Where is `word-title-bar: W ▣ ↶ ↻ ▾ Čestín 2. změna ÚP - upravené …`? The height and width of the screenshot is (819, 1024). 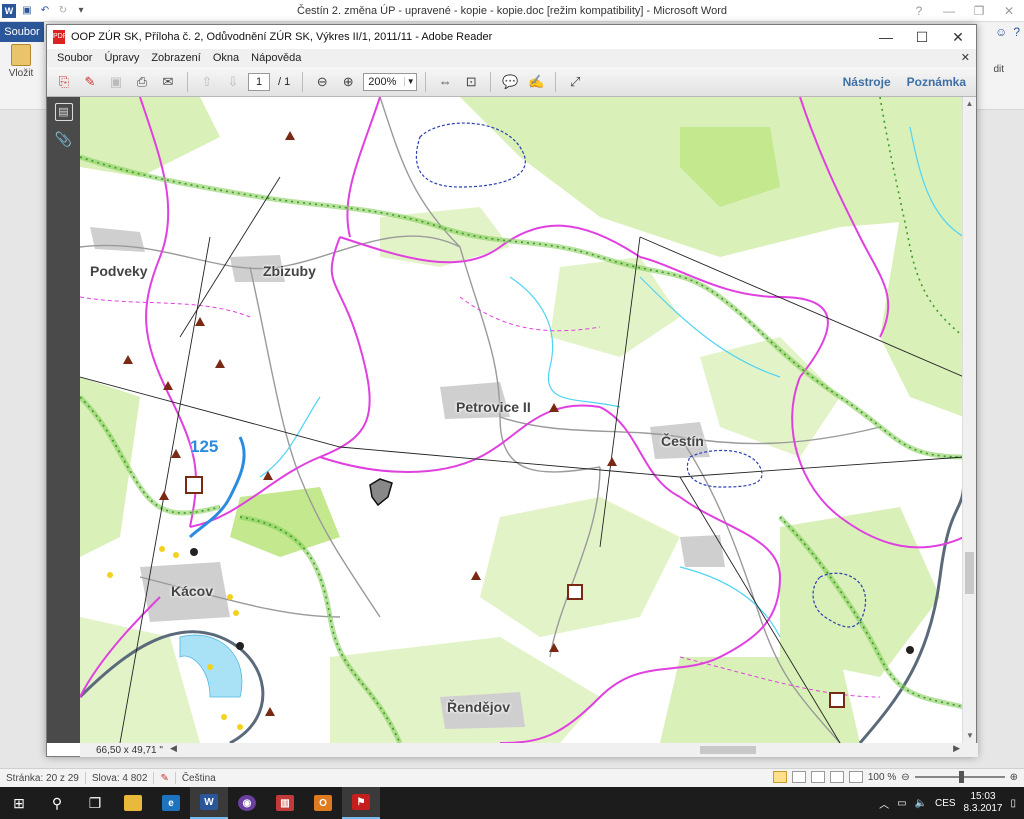 word-title-bar: W ▣ ↶ ↻ ▾ Čestín 2. změna ÚP - upravené … is located at coordinates (512, 11).